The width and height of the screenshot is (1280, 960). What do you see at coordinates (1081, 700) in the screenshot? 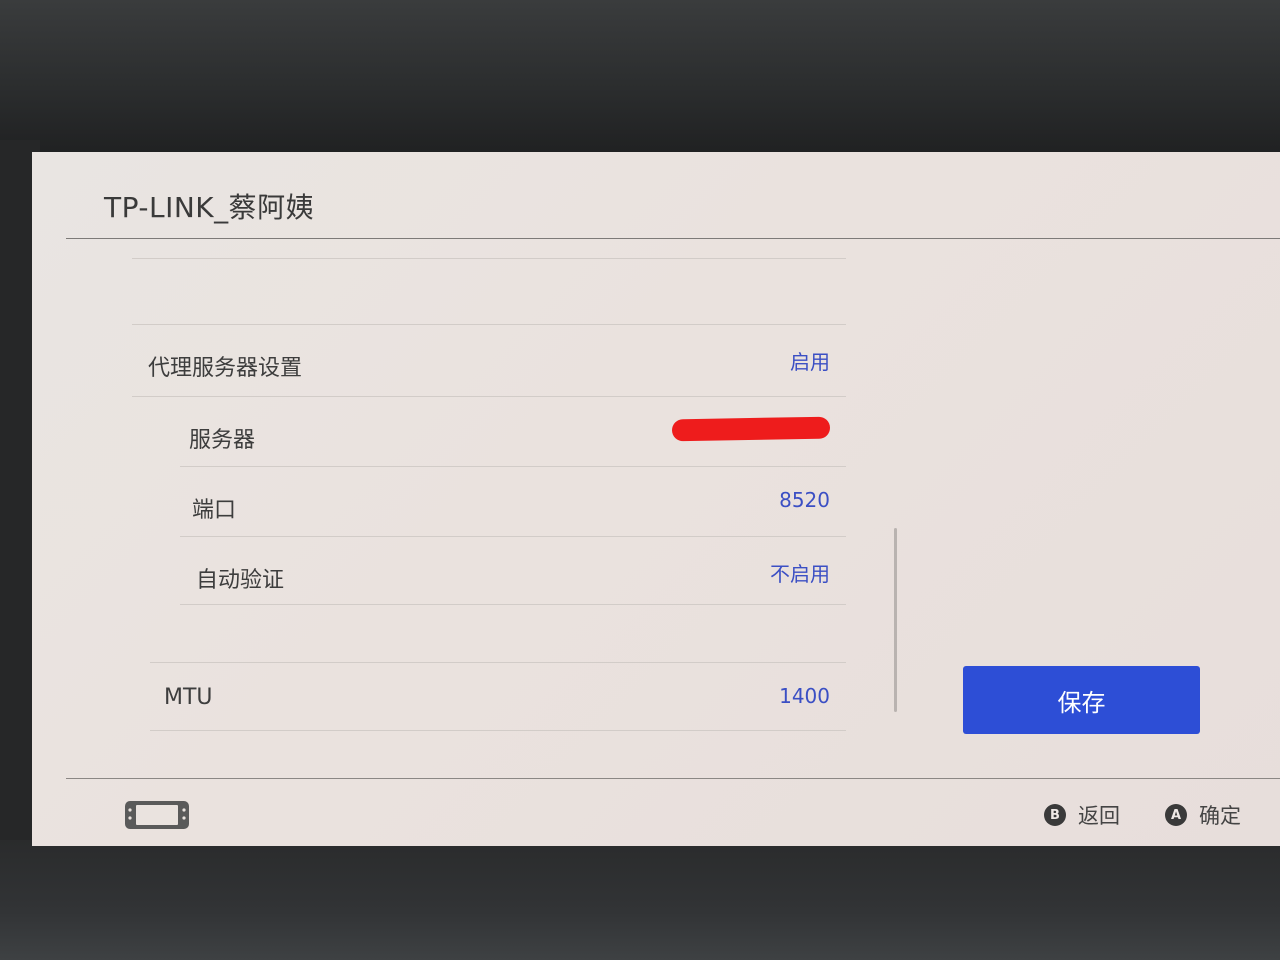
I see `save-button: 保存` at bounding box center [1081, 700].